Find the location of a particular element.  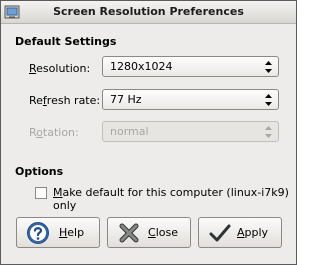

window-title: Screen Resolution Preferences is located at coordinates (148, 11).